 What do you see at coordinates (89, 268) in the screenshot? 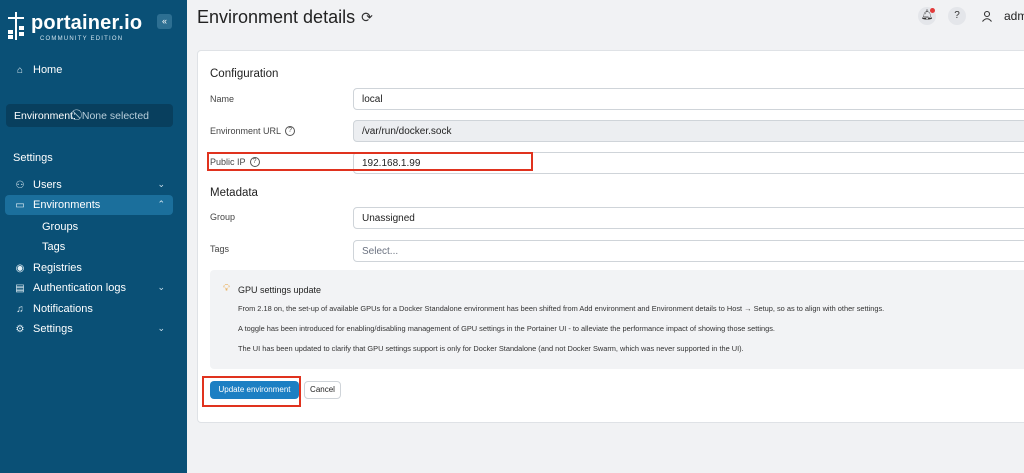
I see `sidebar-item-registries: ◉ Registries` at bounding box center [89, 268].